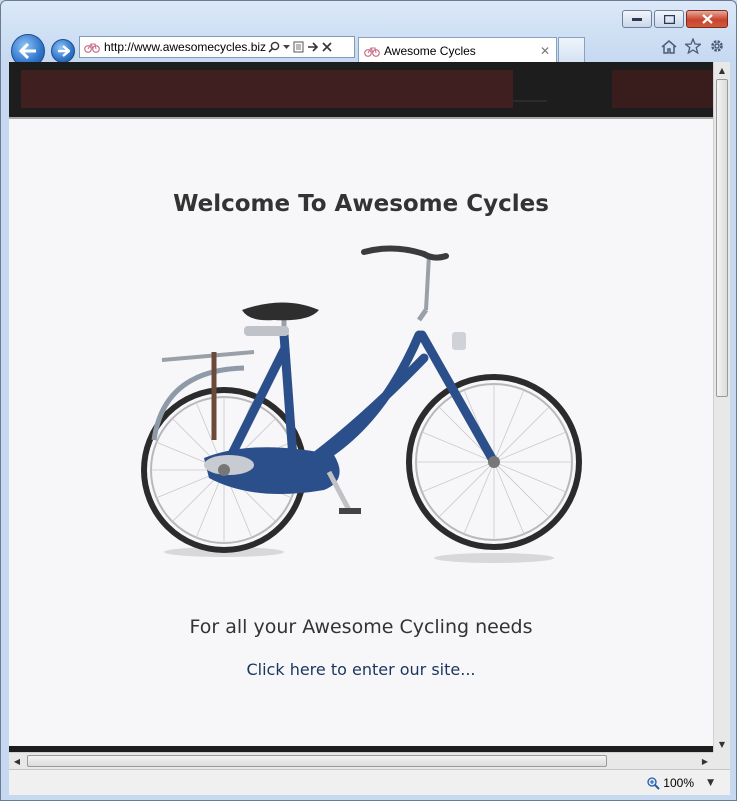 This screenshot has height=801, width=737. What do you see at coordinates (662, 89) in the screenshot?
I see `header-banner-right` at bounding box center [662, 89].